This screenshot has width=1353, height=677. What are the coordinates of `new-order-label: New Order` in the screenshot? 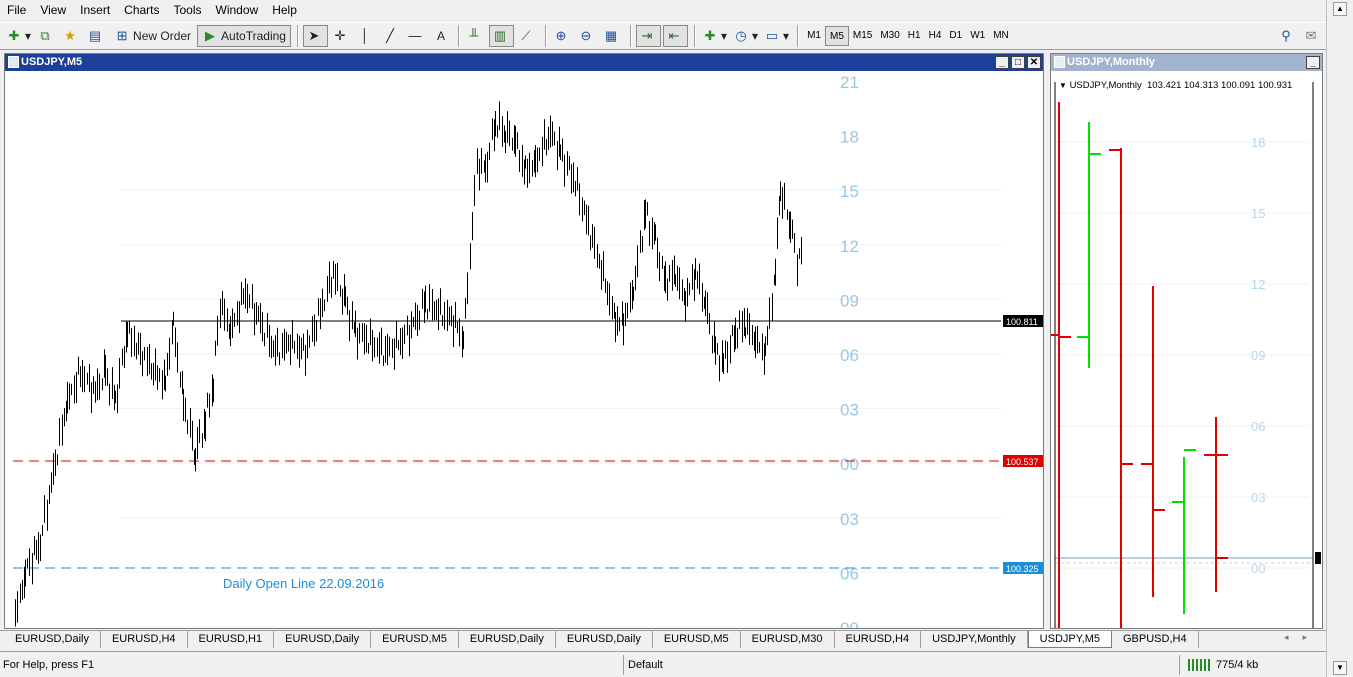 It's located at (162, 36).